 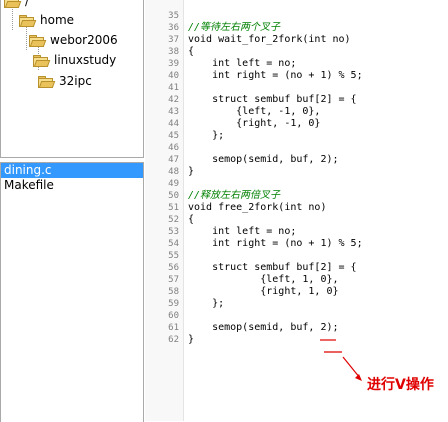 I want to click on line-number: 41, so click(x=173, y=88).